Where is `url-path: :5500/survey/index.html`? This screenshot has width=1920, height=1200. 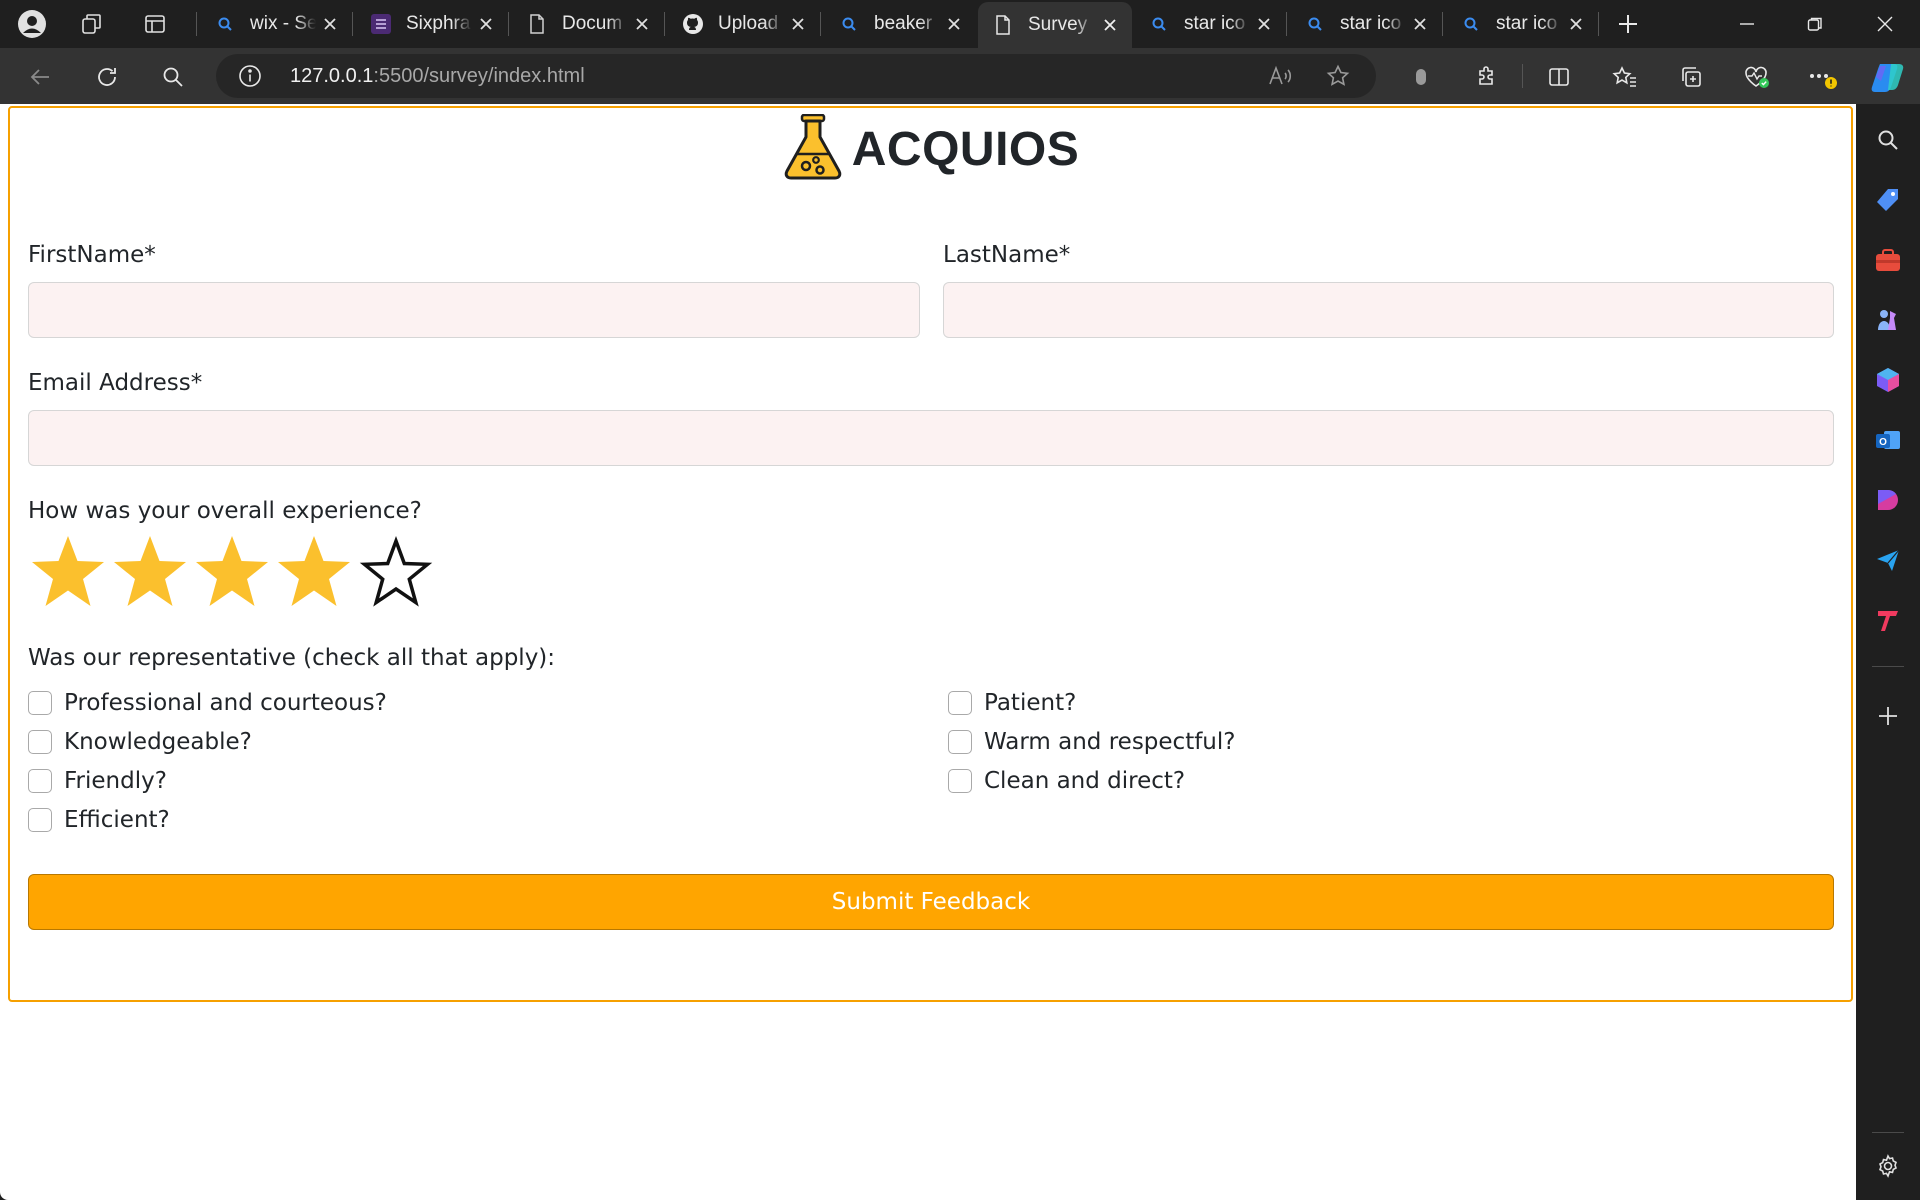
url-path: :5500/survey/index.html is located at coordinates (479, 76).